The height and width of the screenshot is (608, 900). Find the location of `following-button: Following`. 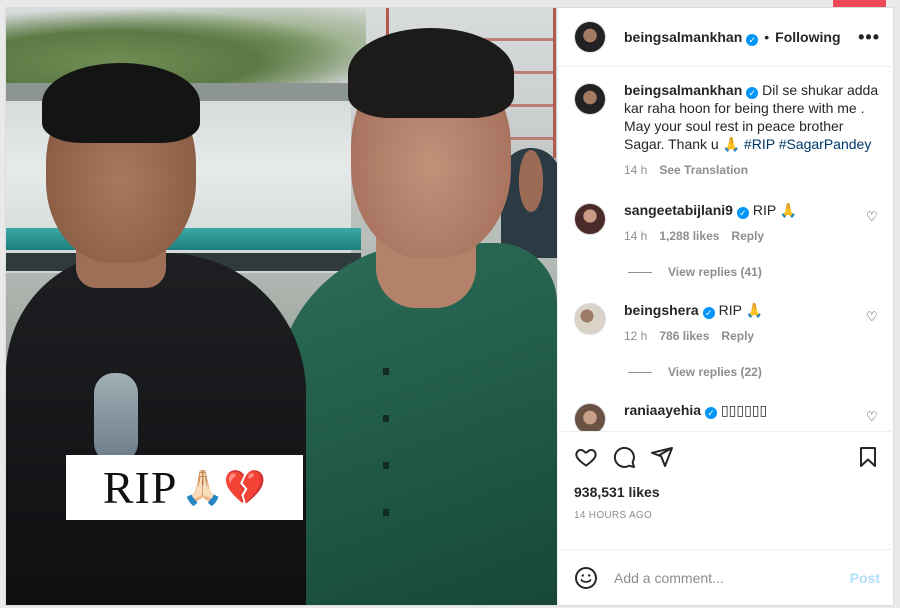

following-button: Following is located at coordinates (807, 37).